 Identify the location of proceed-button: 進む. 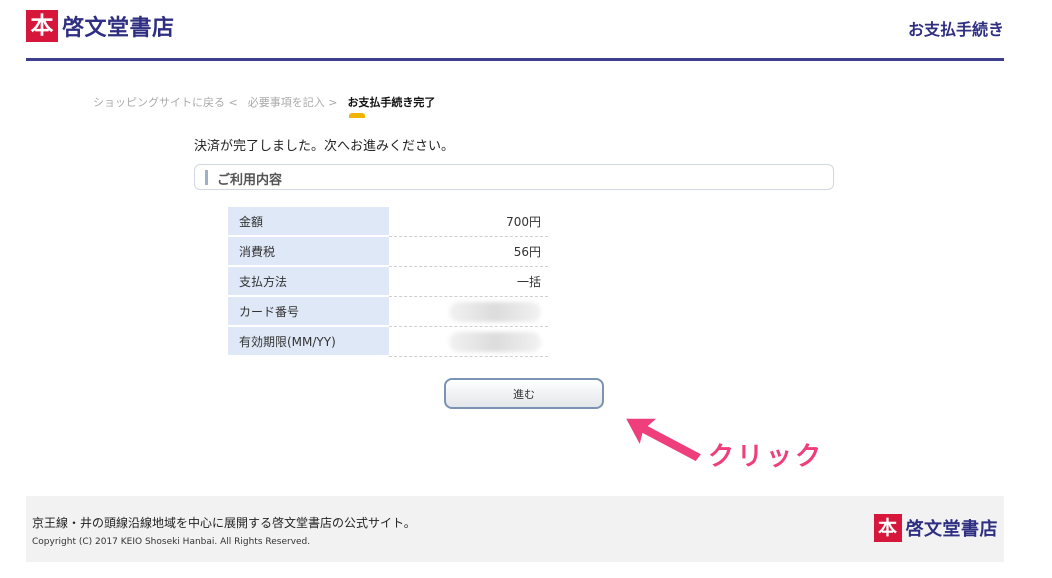
(524, 393).